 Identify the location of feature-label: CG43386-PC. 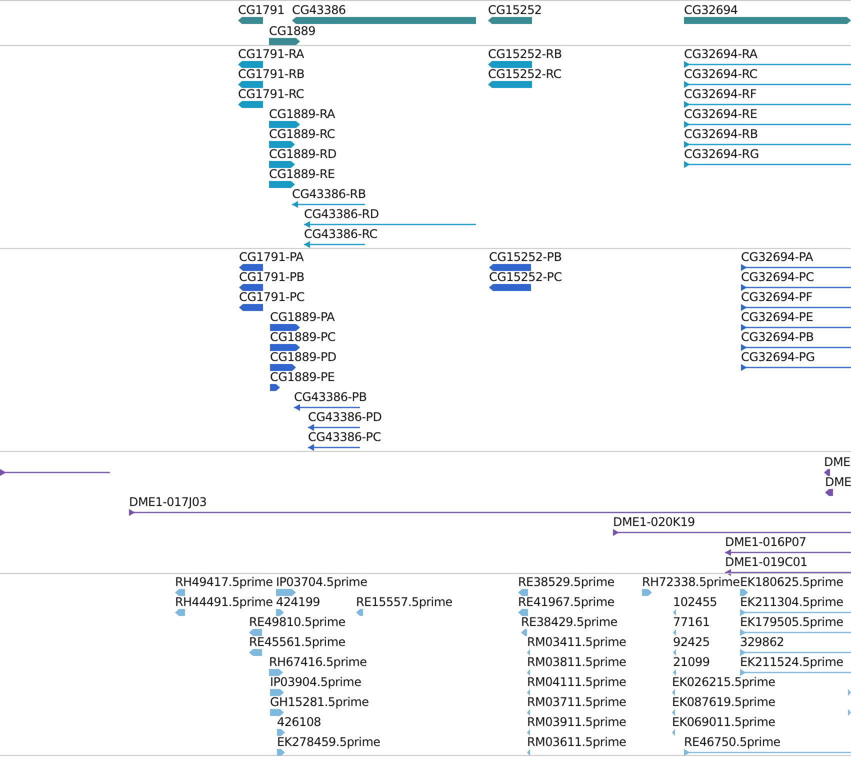
(344, 437).